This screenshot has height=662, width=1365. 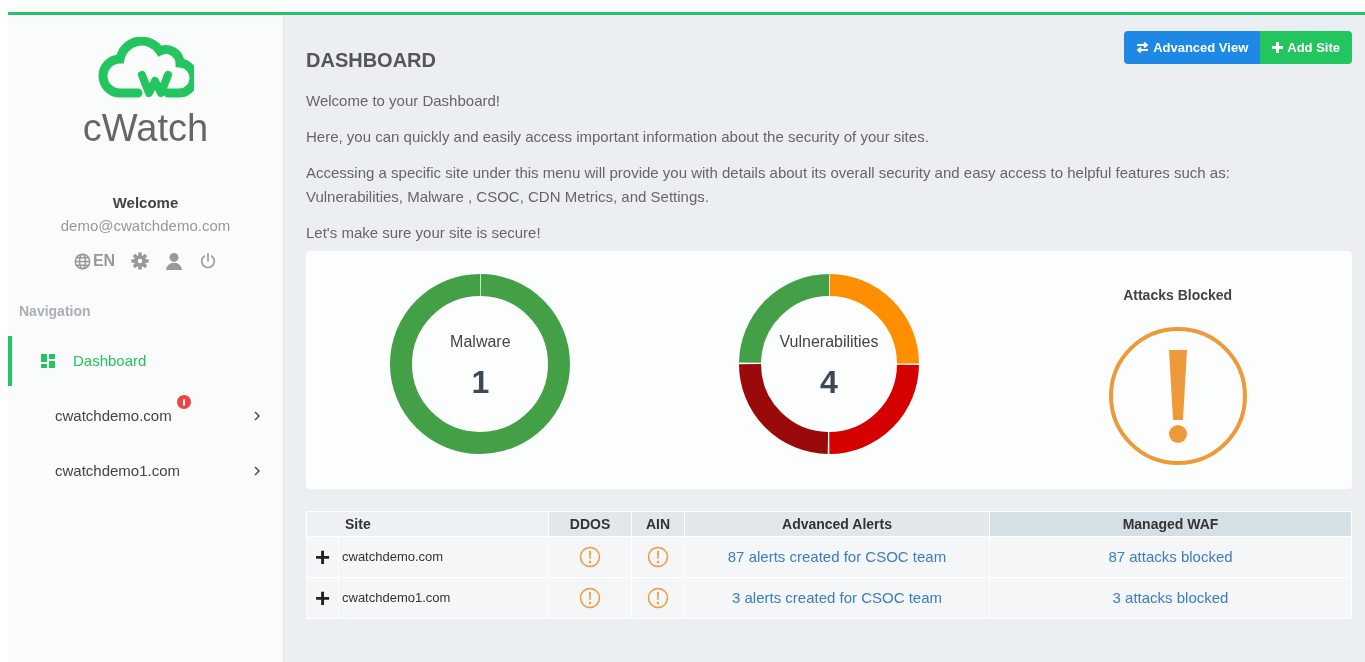 I want to click on nav-item: cwatchdemo.com, so click(x=145, y=416).